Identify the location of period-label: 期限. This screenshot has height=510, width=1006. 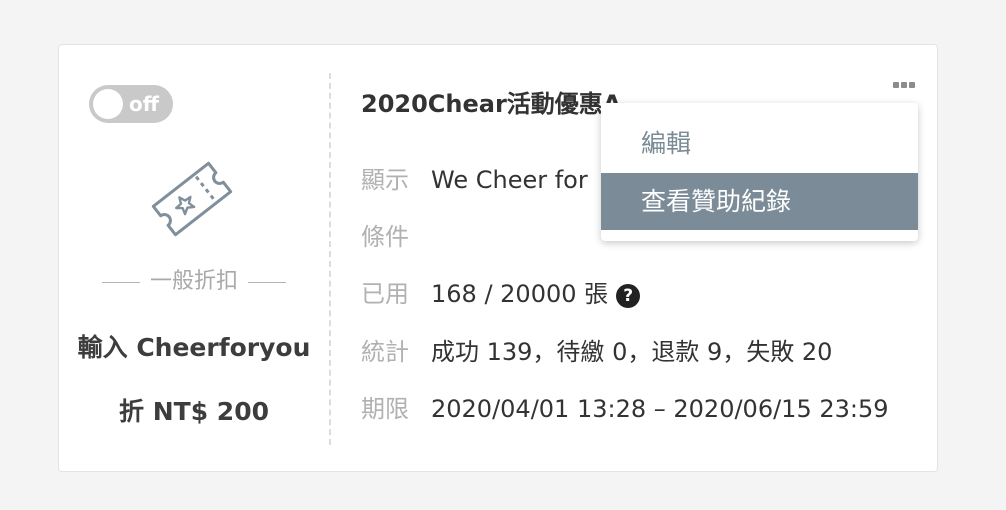
(385, 409).